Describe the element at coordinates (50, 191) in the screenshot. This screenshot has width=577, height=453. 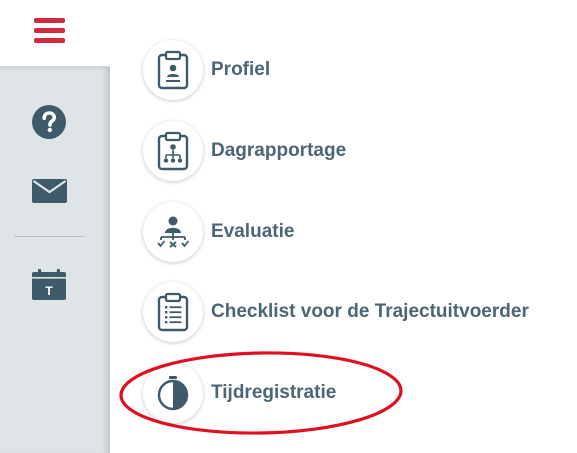
I see `mail-icon` at that location.